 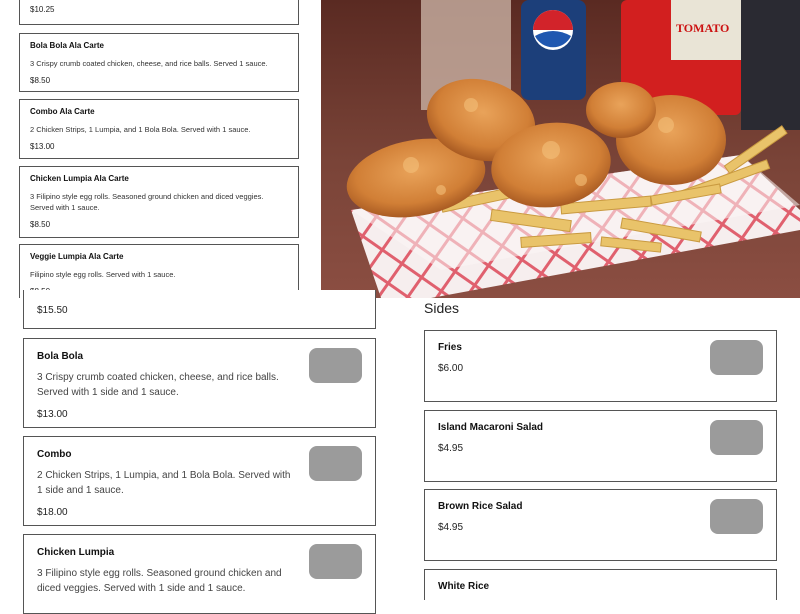 What do you see at coordinates (600, 525) in the screenshot?
I see `menu-item-card: Brown Rice Salad $4.95` at bounding box center [600, 525].